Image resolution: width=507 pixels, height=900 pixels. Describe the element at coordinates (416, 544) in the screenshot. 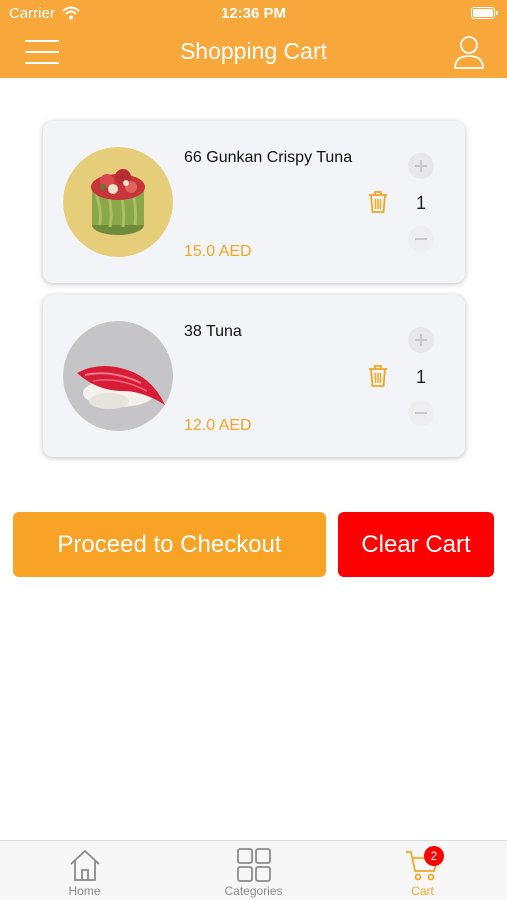

I see `clear-cart-button: Clear Cart` at that location.